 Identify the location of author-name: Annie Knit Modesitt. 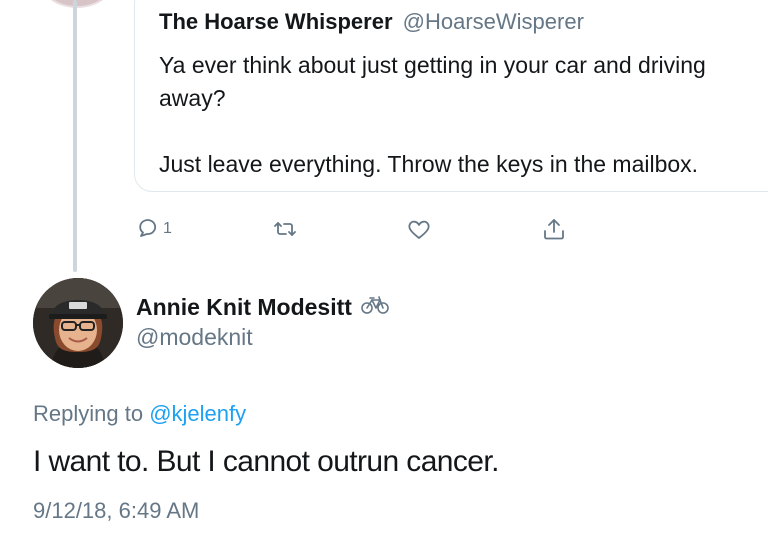
(263, 307).